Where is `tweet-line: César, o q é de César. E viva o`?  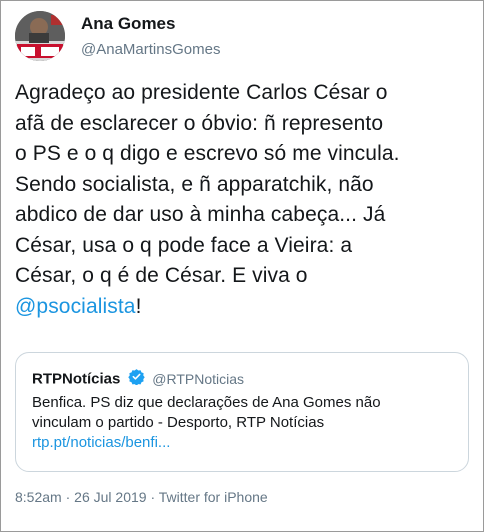 tweet-line: César, o q é de César. E viva o is located at coordinates (161, 275).